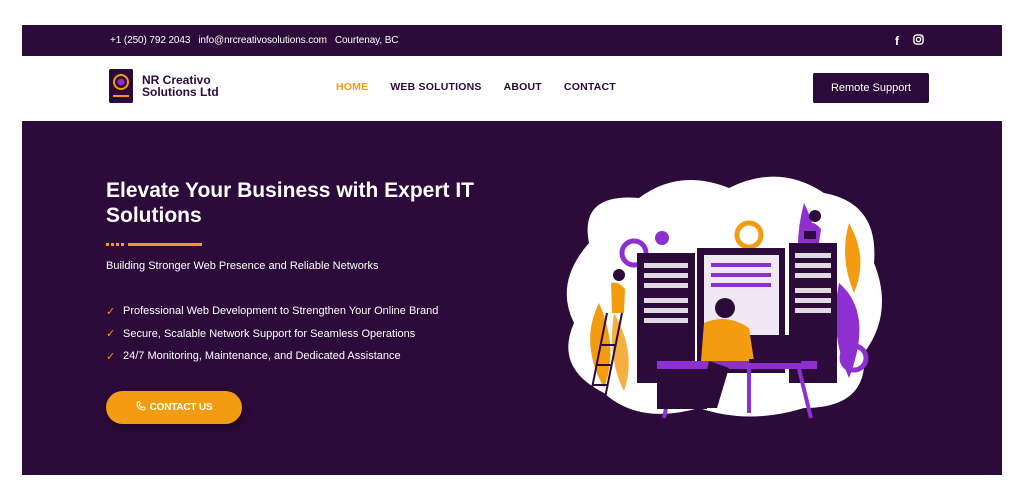 The height and width of the screenshot is (500, 1024). Describe the element at coordinates (121, 86) in the screenshot. I see `logo-icon` at that location.